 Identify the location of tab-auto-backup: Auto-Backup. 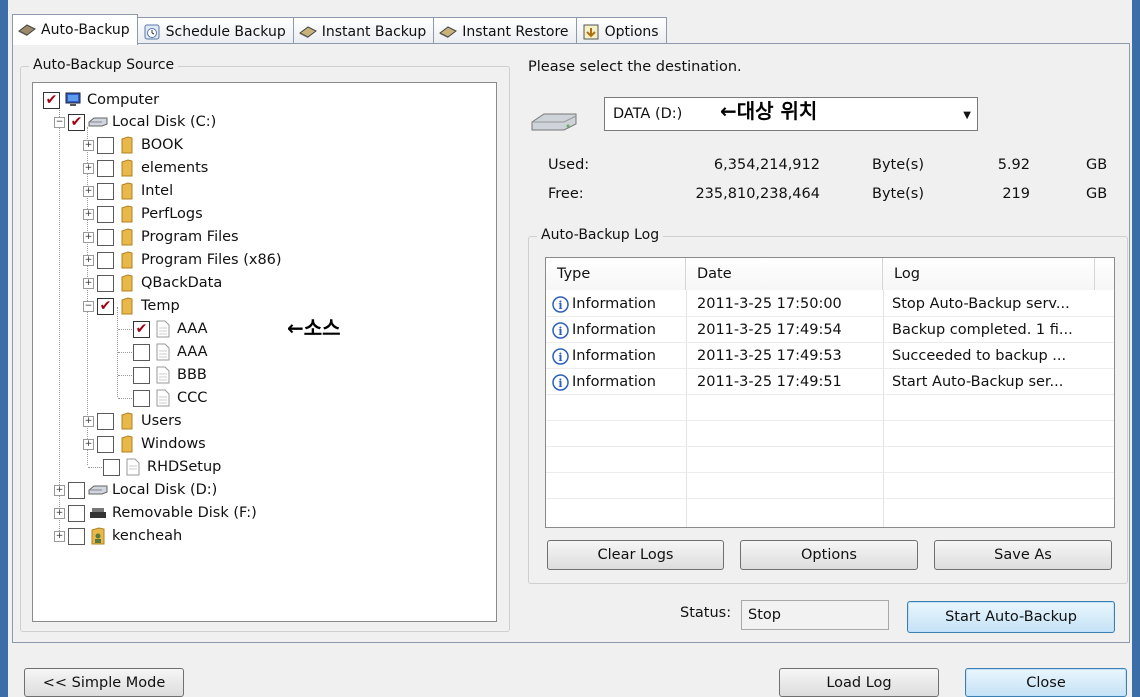
(75, 29).